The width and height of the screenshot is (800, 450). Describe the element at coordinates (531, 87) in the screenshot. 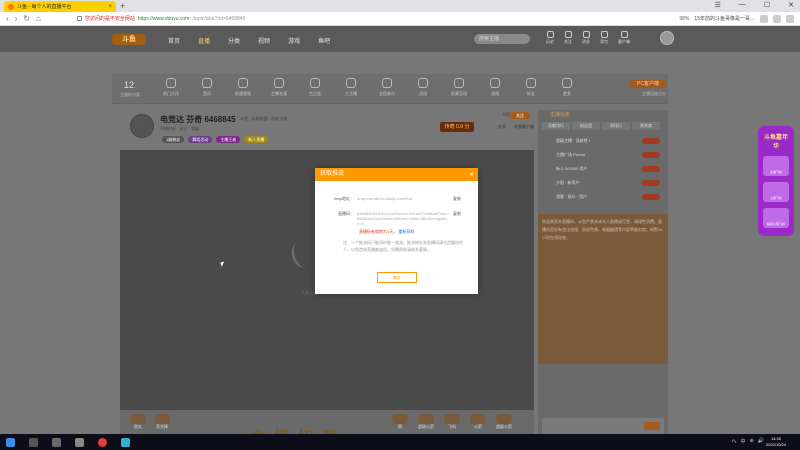

I see `category-item: 好友` at that location.